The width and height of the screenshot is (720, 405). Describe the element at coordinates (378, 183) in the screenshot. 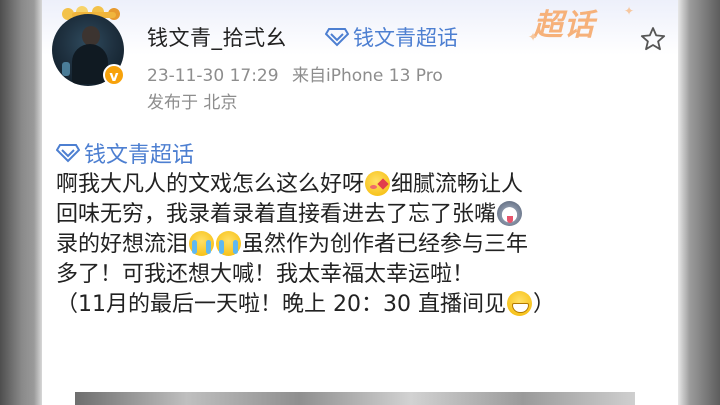

I see `kiss-face-emoji` at that location.